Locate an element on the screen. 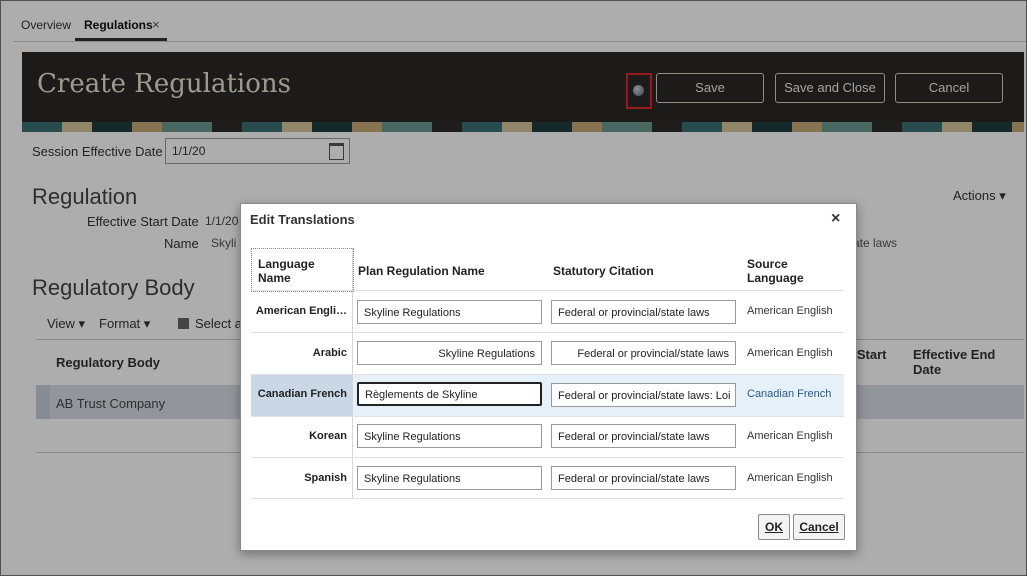 The image size is (1027, 576). dialog-title: Edit Translations is located at coordinates (302, 219).